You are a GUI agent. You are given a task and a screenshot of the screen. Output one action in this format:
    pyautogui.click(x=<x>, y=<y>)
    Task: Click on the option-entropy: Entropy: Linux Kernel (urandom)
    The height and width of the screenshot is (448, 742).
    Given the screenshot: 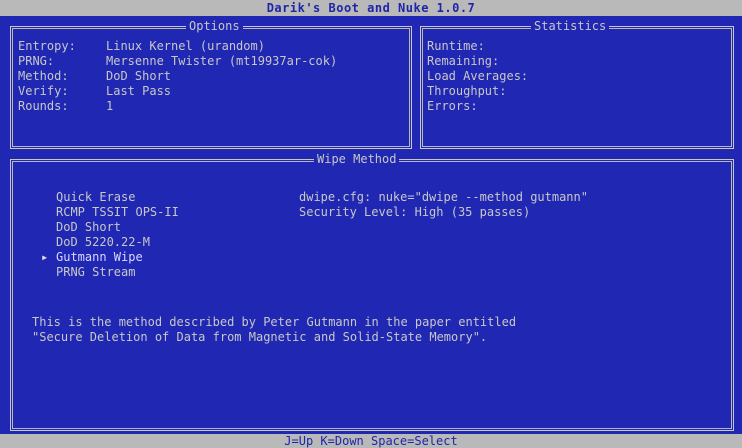 What is the action you would take?
    pyautogui.click(x=141, y=46)
    